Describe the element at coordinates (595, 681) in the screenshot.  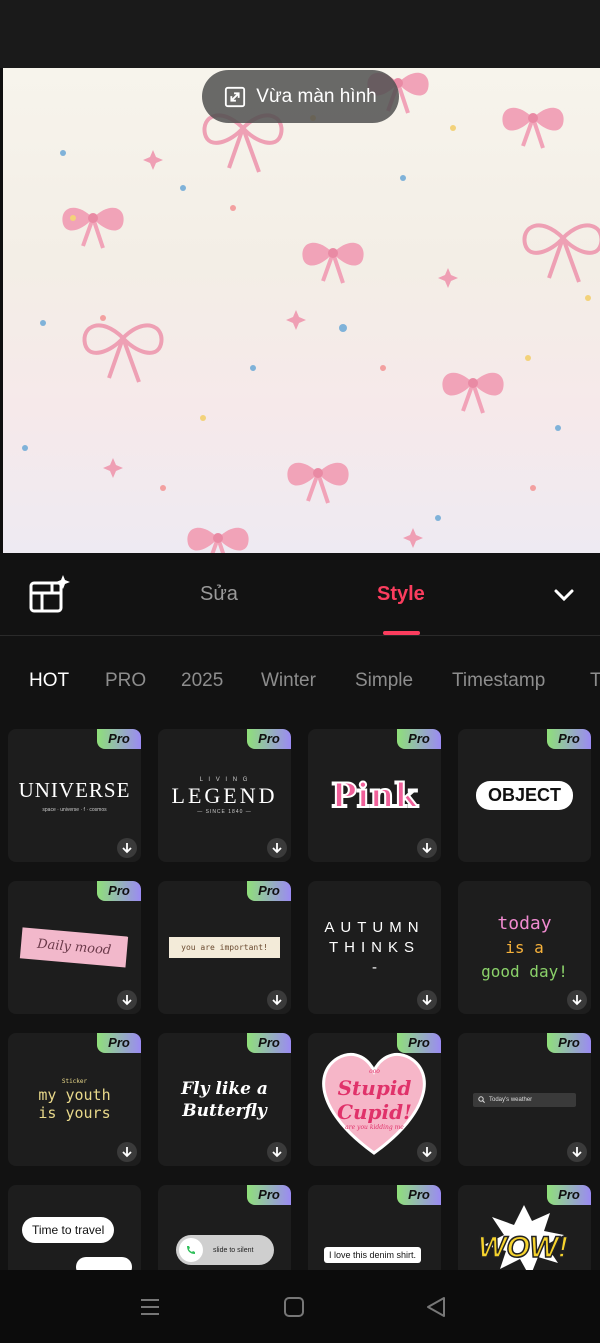
I see `category-more: T` at that location.